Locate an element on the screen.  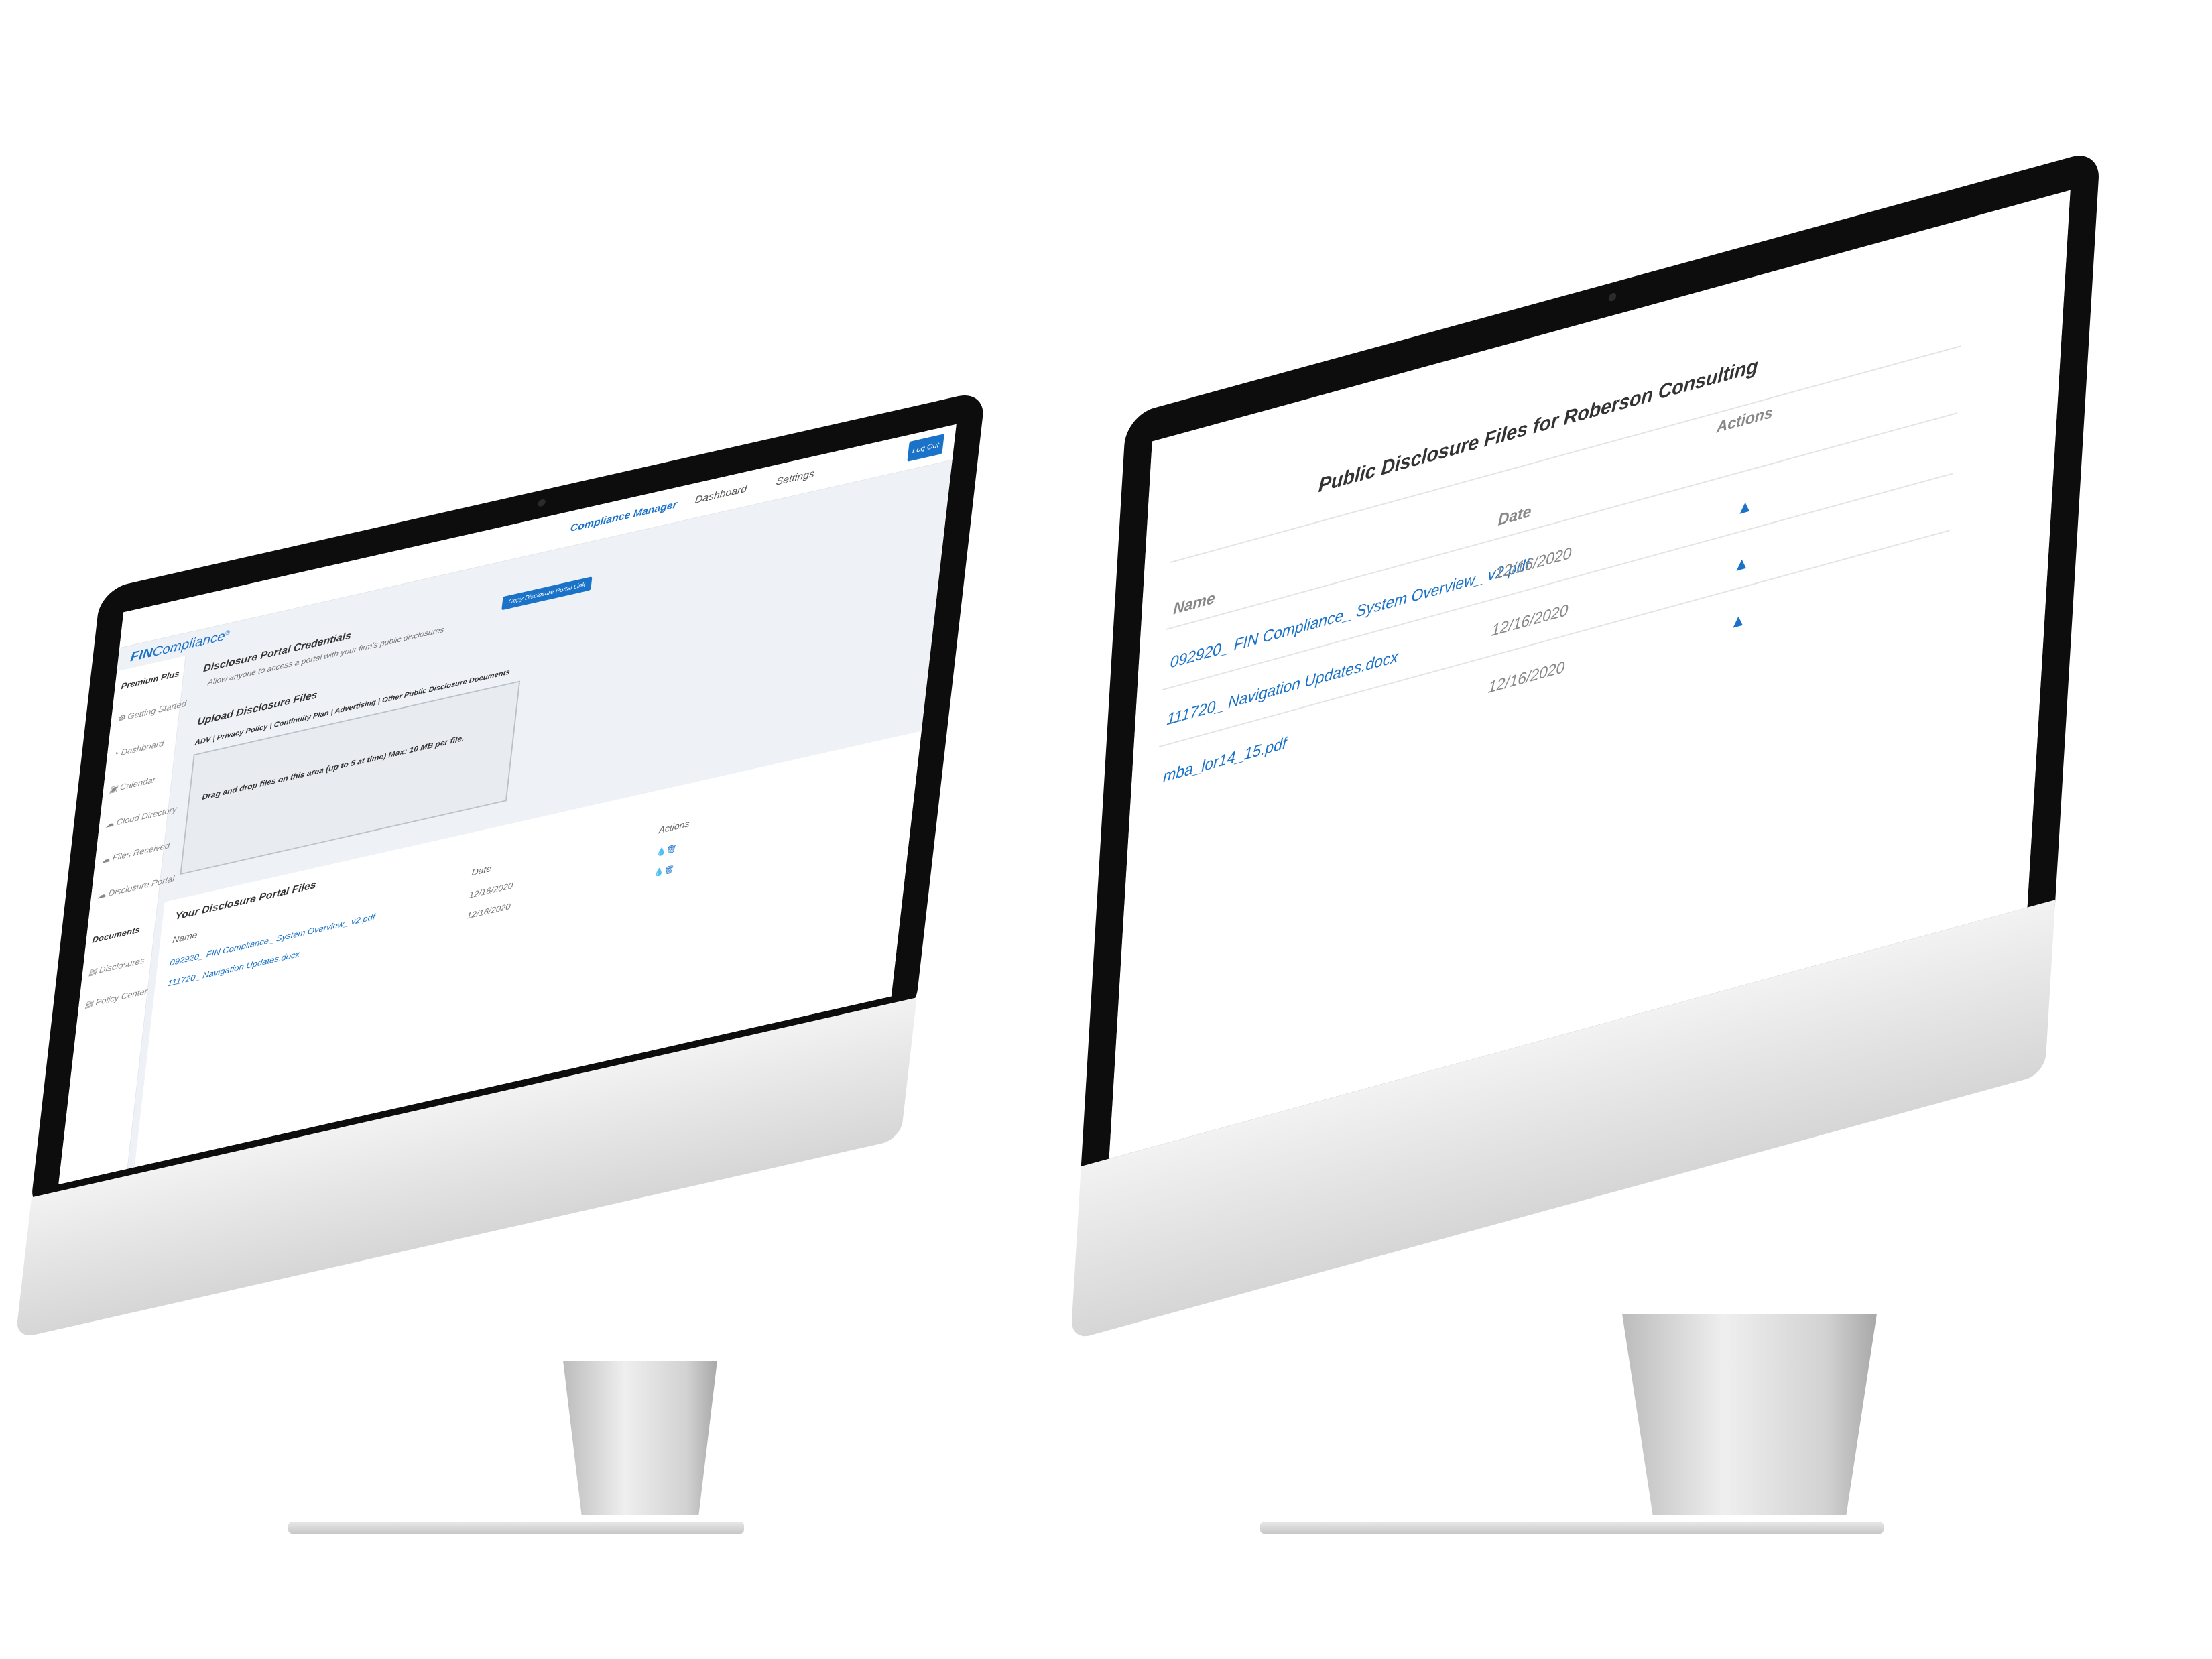
sidebar-item-cloud-directory: ☁ Cloud Directory is located at coordinates (141, 817).